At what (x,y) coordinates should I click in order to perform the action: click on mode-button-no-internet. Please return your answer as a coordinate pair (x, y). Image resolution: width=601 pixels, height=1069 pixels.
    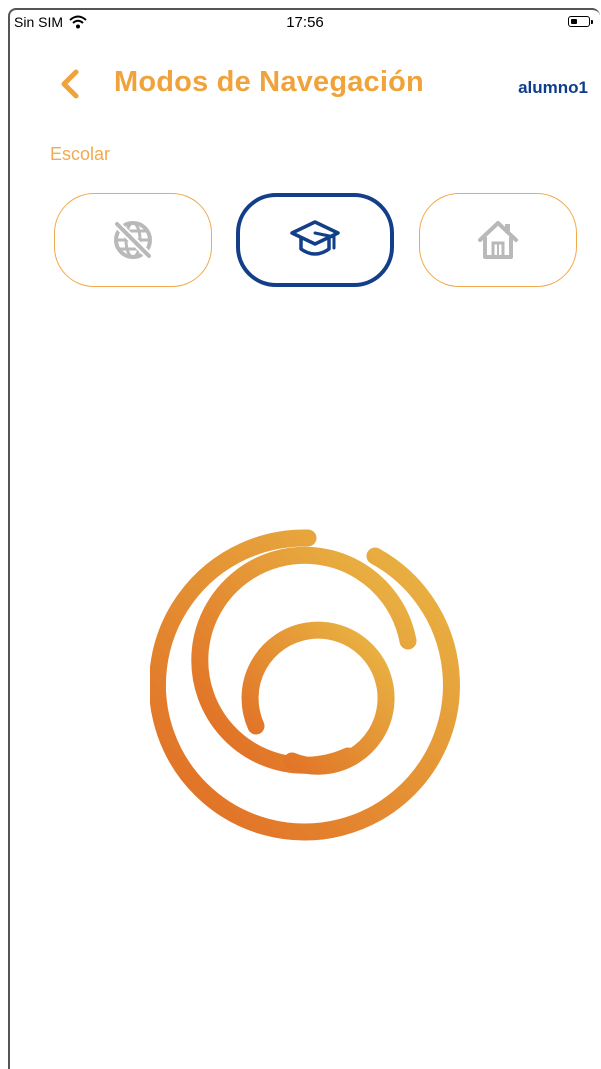
    Looking at the image, I should click on (133, 240).